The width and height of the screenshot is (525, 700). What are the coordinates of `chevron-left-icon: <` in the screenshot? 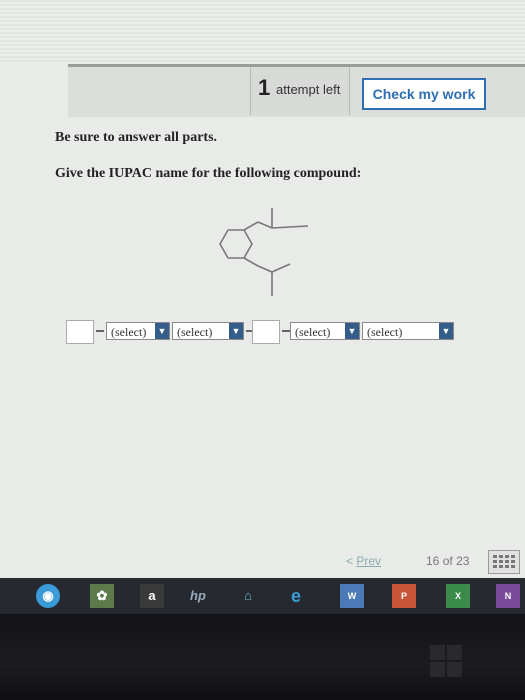 It's located at (350, 561).